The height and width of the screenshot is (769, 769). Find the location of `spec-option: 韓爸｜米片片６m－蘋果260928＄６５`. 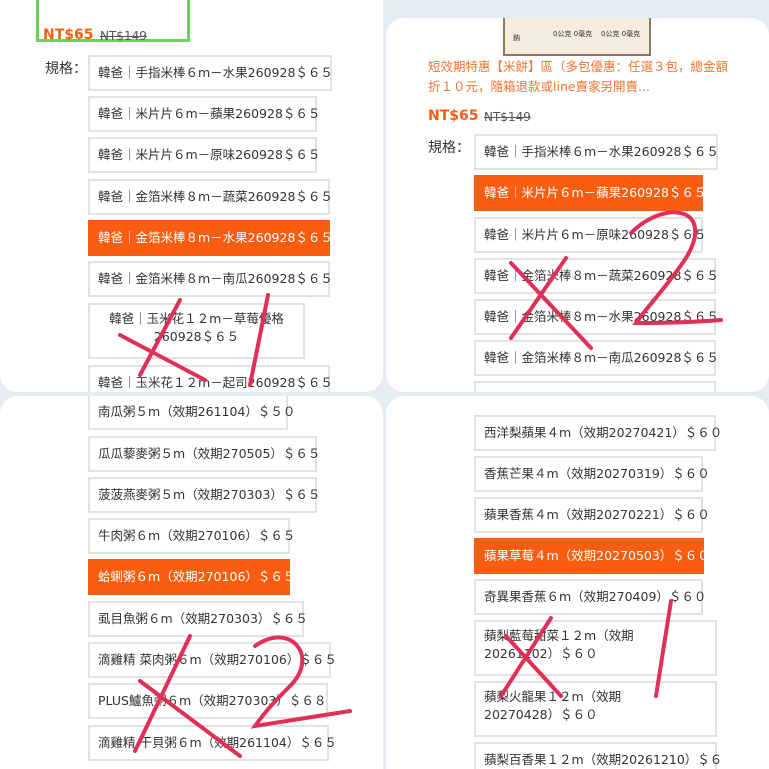

spec-option: 韓爸｜米片片６m－蘋果260928＄６５ is located at coordinates (204, 114).